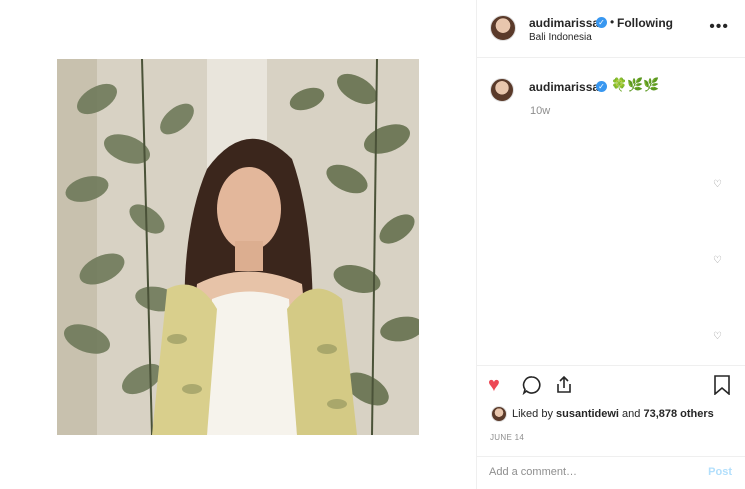  Describe the element at coordinates (507, 437) in the screenshot. I see `post-date: JUNE 14` at that location.